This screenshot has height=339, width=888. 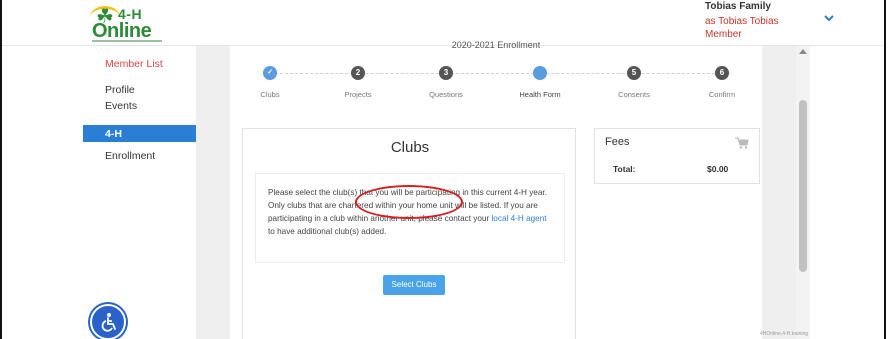 I want to click on scrollbar-thumb, so click(x=803, y=186).